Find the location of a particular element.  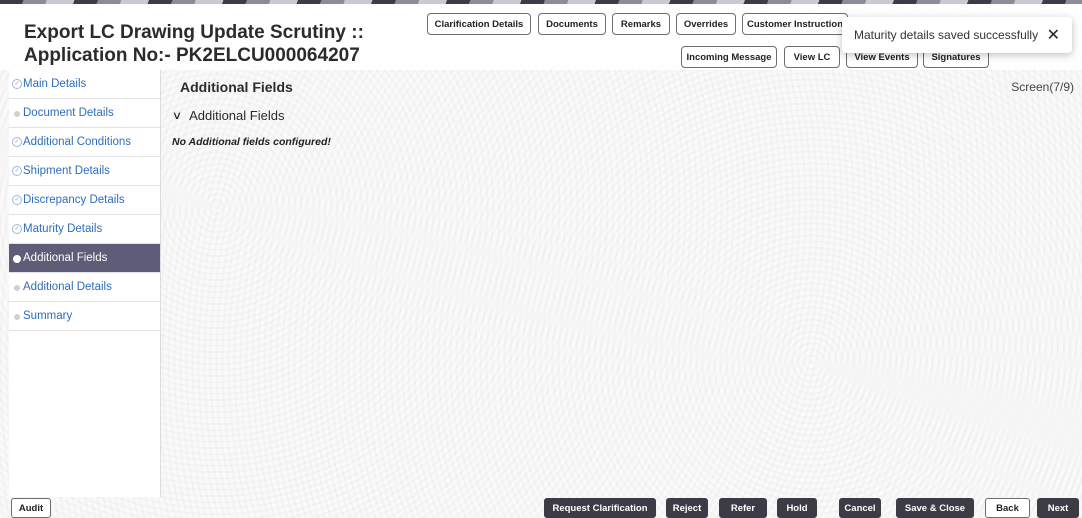

sidebar-item-main-details: ✓ Main Details is located at coordinates (84, 84).